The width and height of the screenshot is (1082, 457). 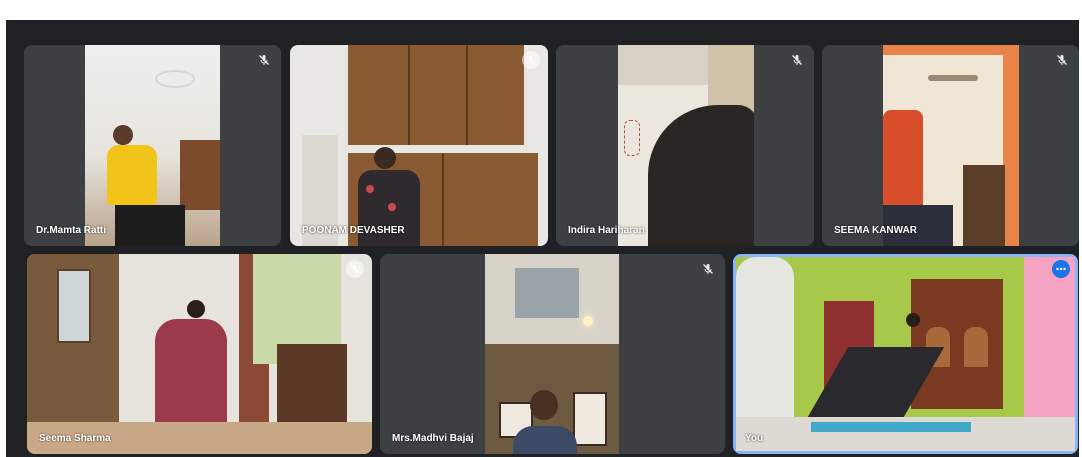 I want to click on participant-tile: Seema Sharma, so click(x=199, y=354).